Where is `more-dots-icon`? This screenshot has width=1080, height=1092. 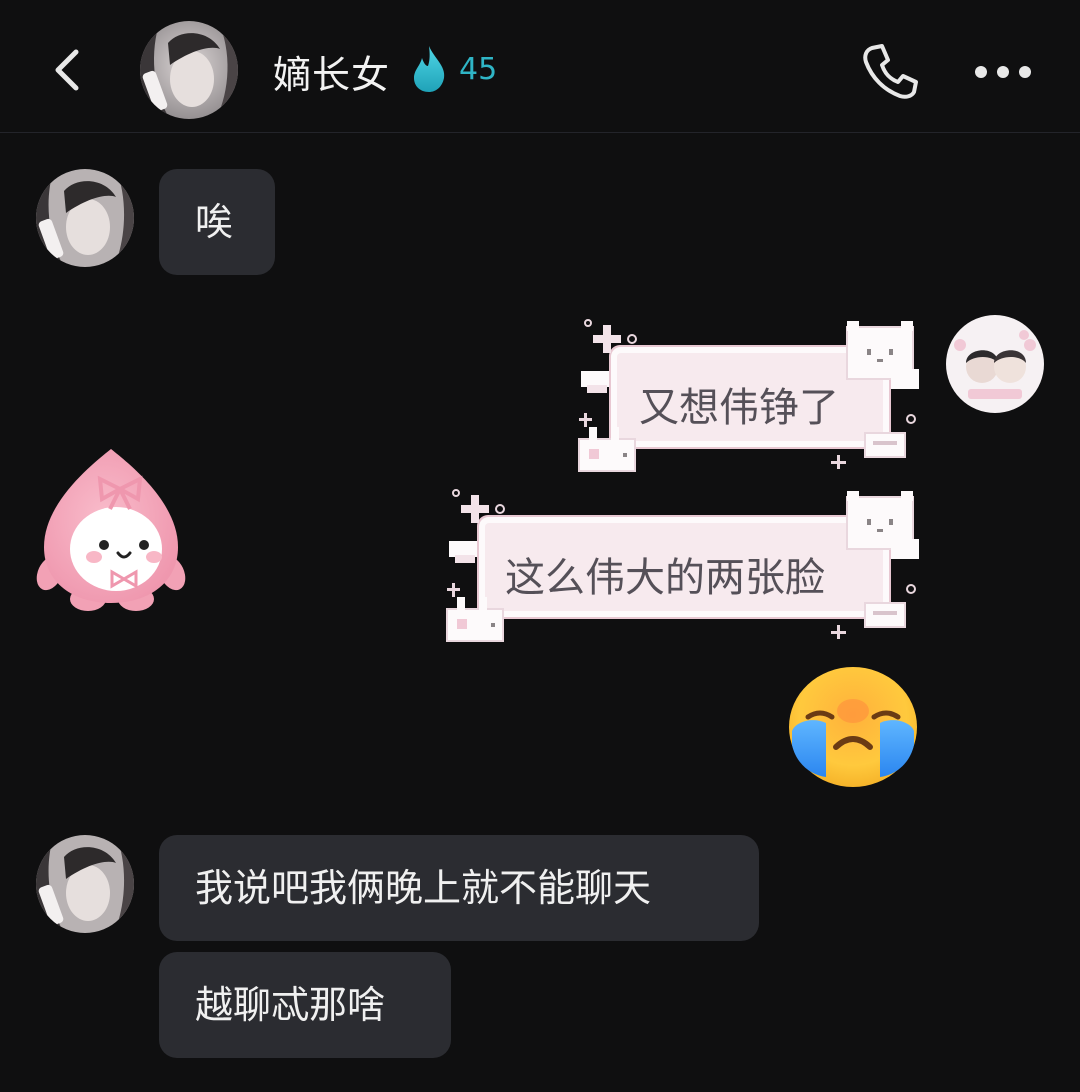
more-dots-icon is located at coordinates (1003, 72).